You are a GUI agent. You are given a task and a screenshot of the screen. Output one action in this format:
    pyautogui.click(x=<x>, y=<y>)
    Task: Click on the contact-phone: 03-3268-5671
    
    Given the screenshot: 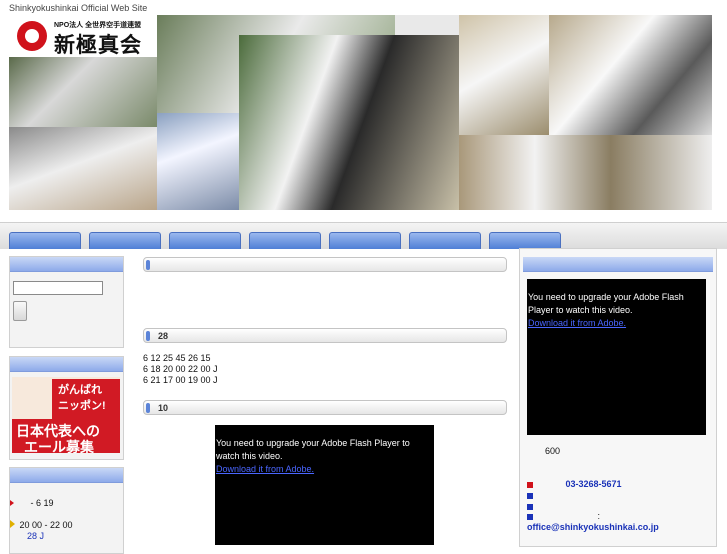 What is the action you would take?
    pyautogui.click(x=574, y=484)
    